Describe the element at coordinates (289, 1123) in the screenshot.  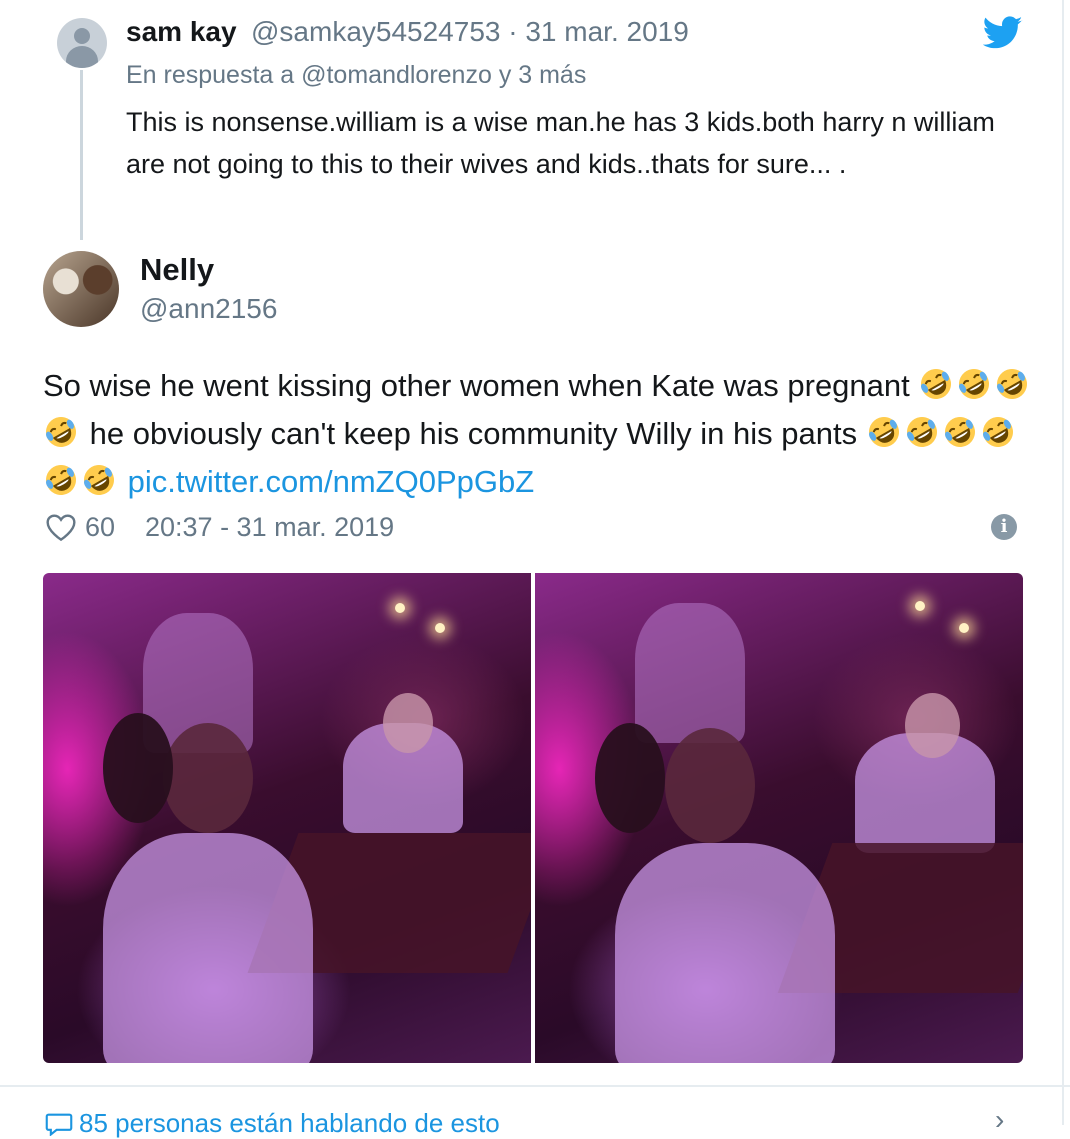
I see `conversation-link-label: 85 personas están hablando de esto` at that location.